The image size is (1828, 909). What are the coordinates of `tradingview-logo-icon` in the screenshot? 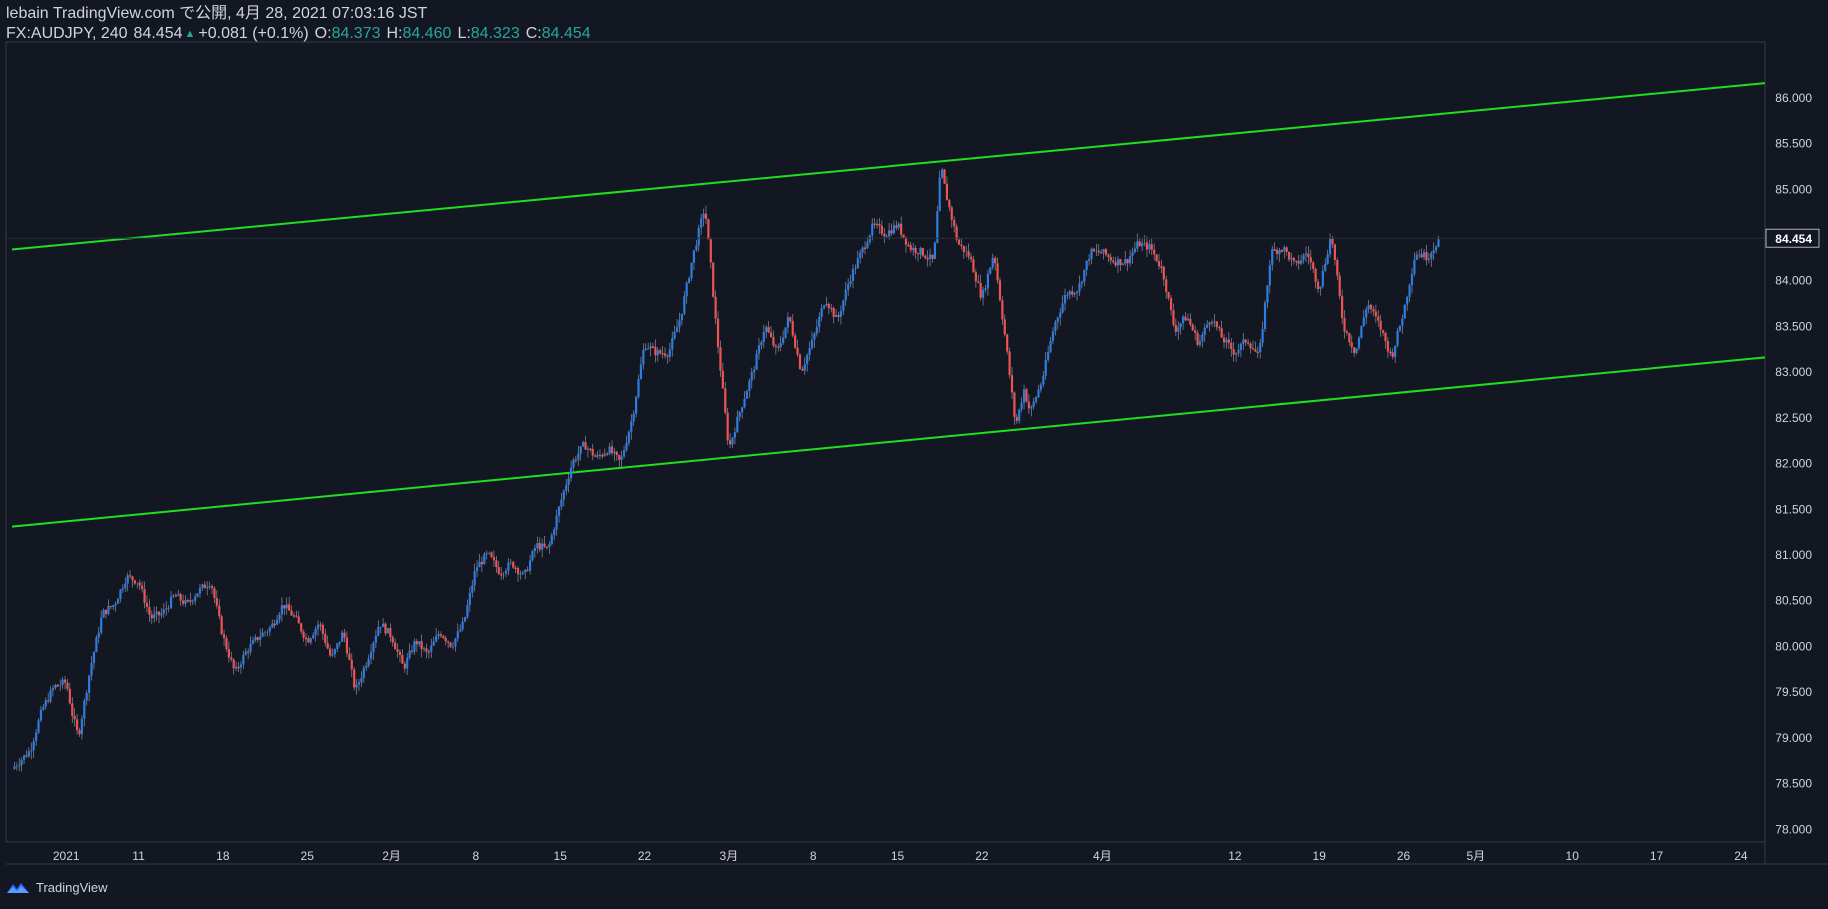 It's located at (18, 887).